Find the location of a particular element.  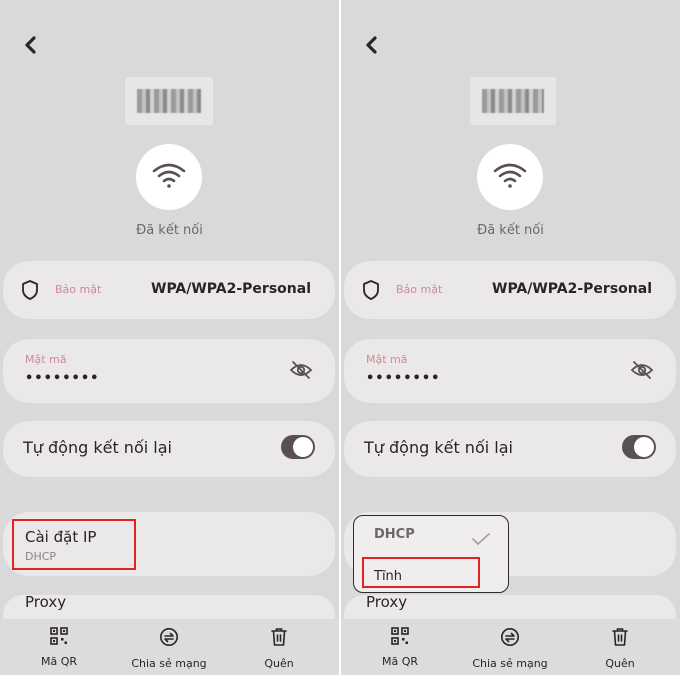

dropdown-option-dhcp: DHCP is located at coordinates (394, 534).